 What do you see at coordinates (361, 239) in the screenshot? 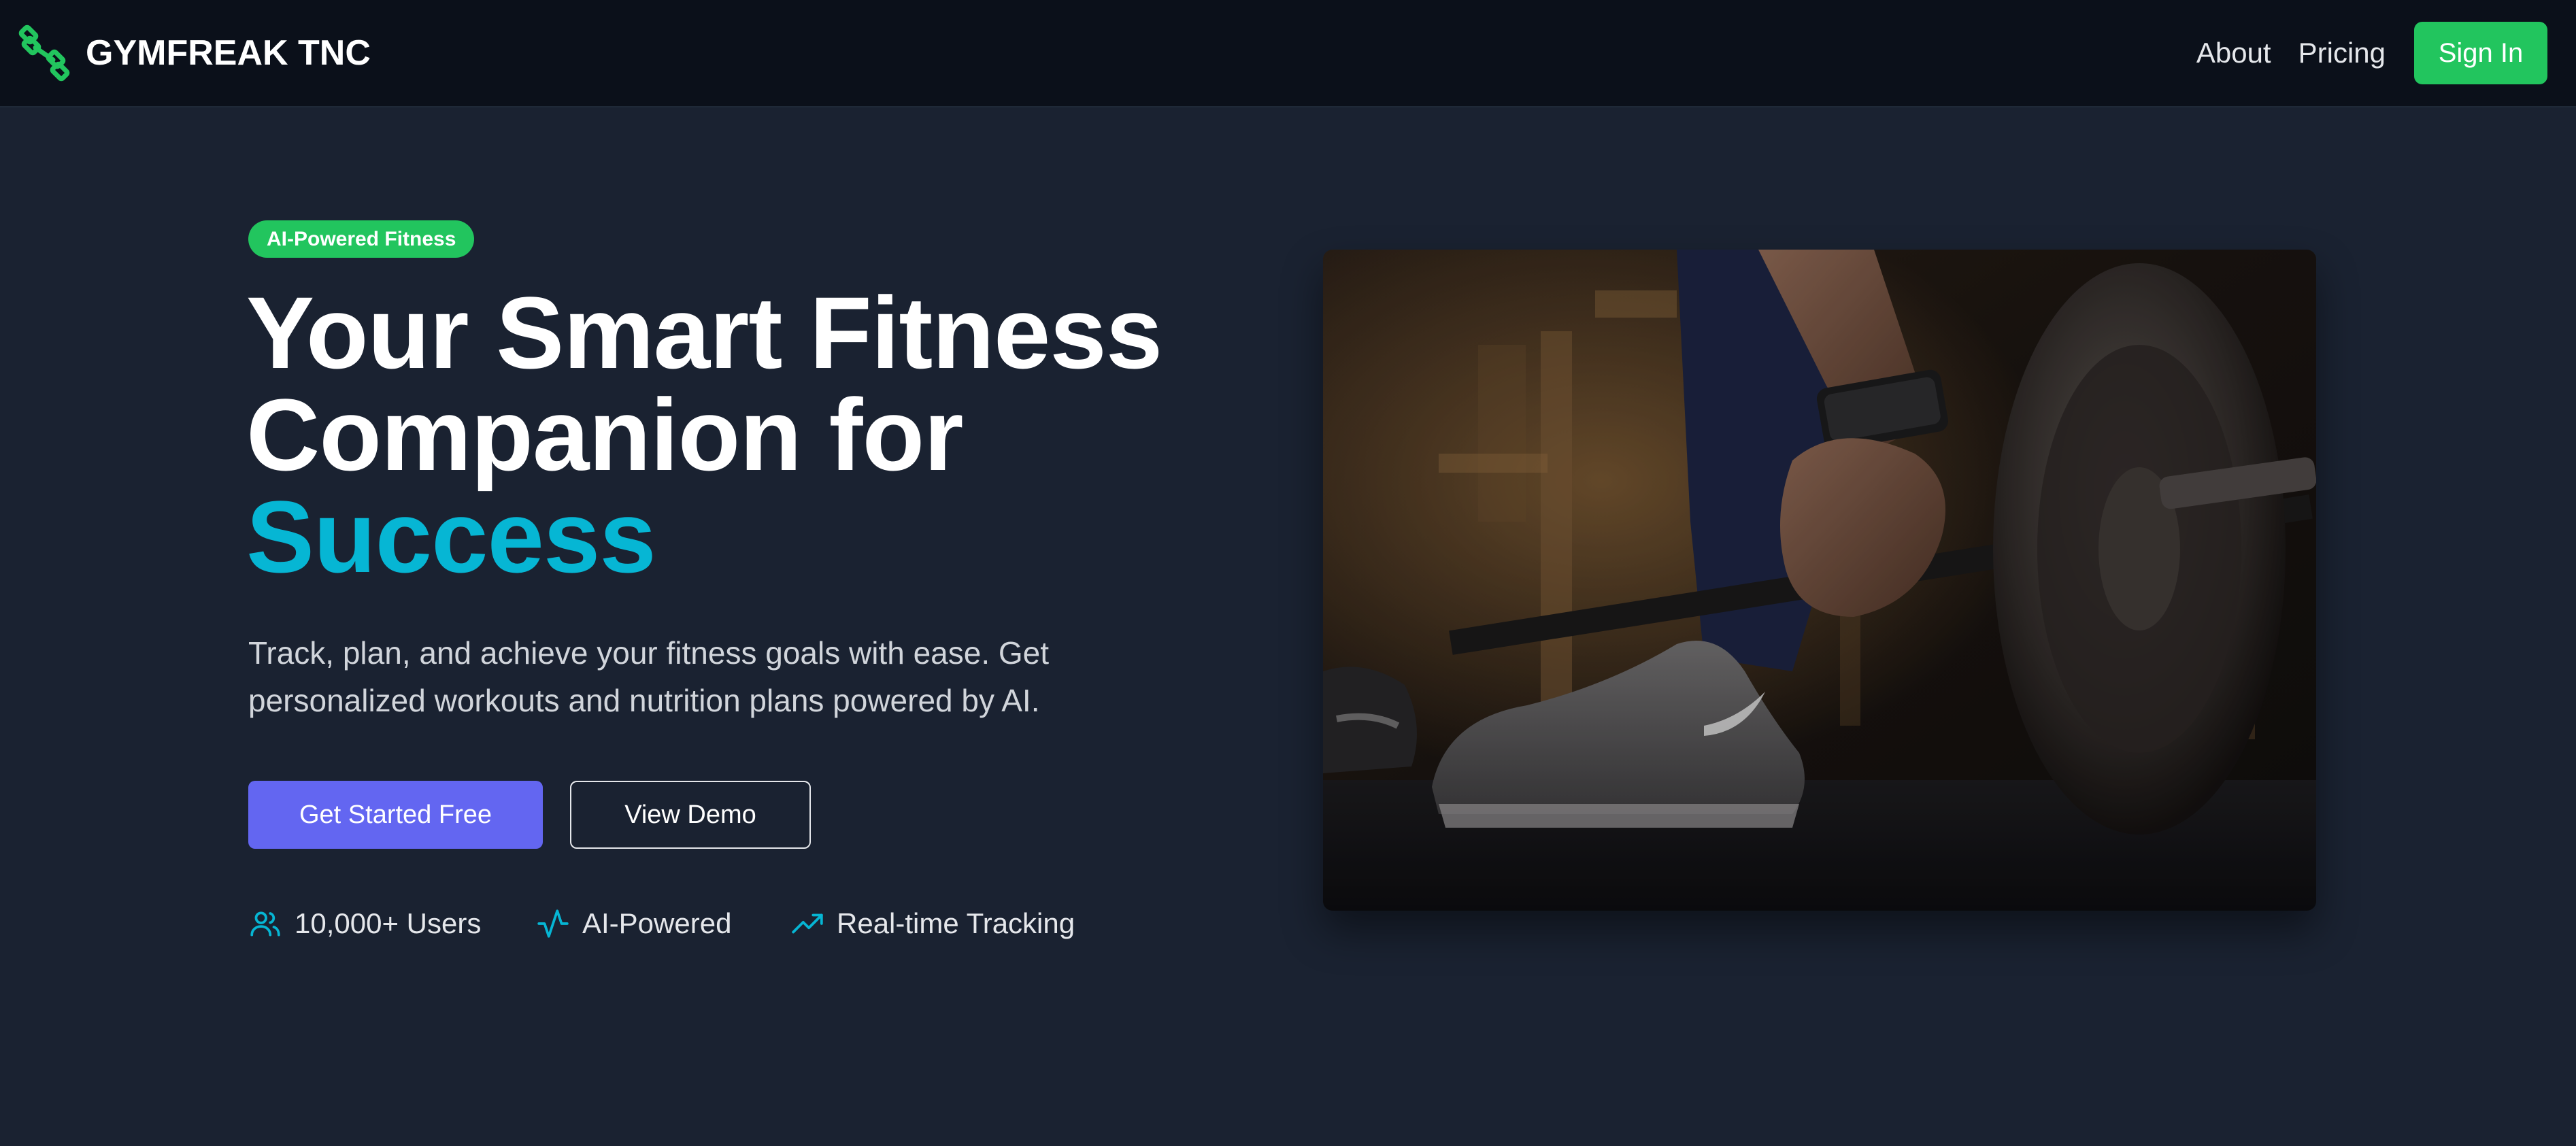
I see `ai-powered-badge: AI-Powered Fitness` at bounding box center [361, 239].